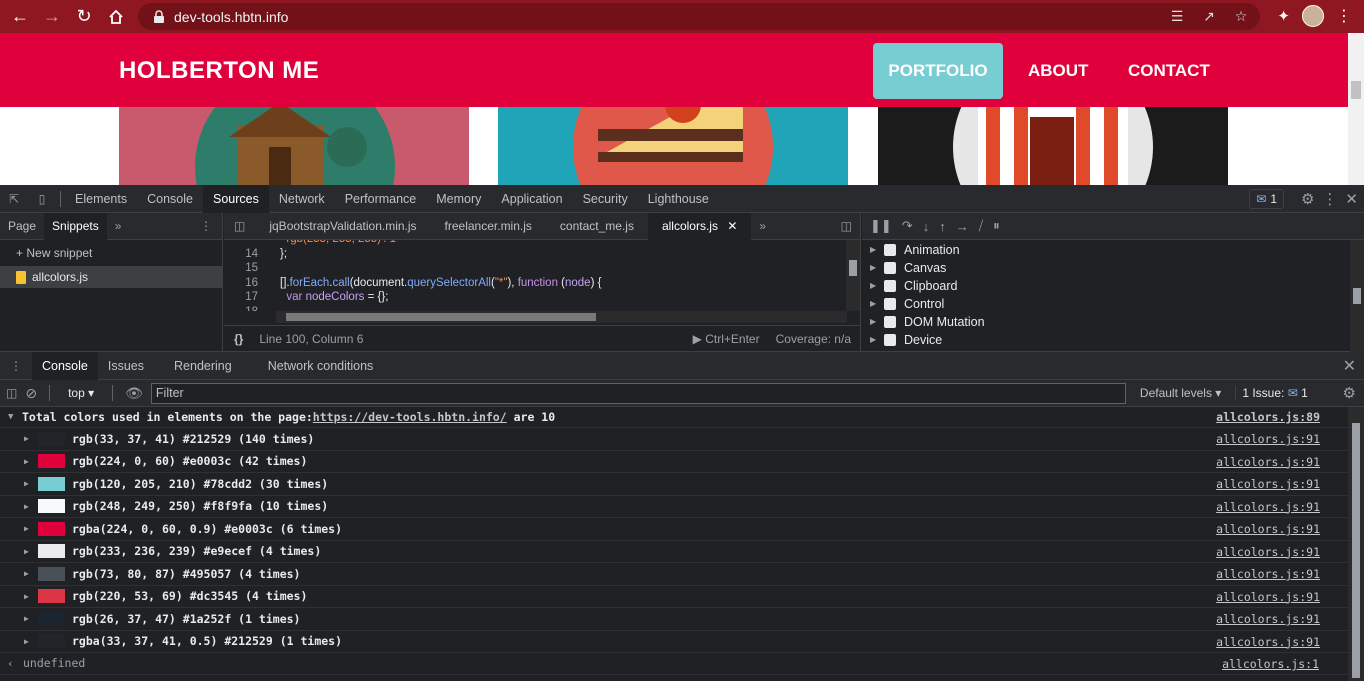  I want to click on nav-link-contact: CONTACT, so click(1169, 71).